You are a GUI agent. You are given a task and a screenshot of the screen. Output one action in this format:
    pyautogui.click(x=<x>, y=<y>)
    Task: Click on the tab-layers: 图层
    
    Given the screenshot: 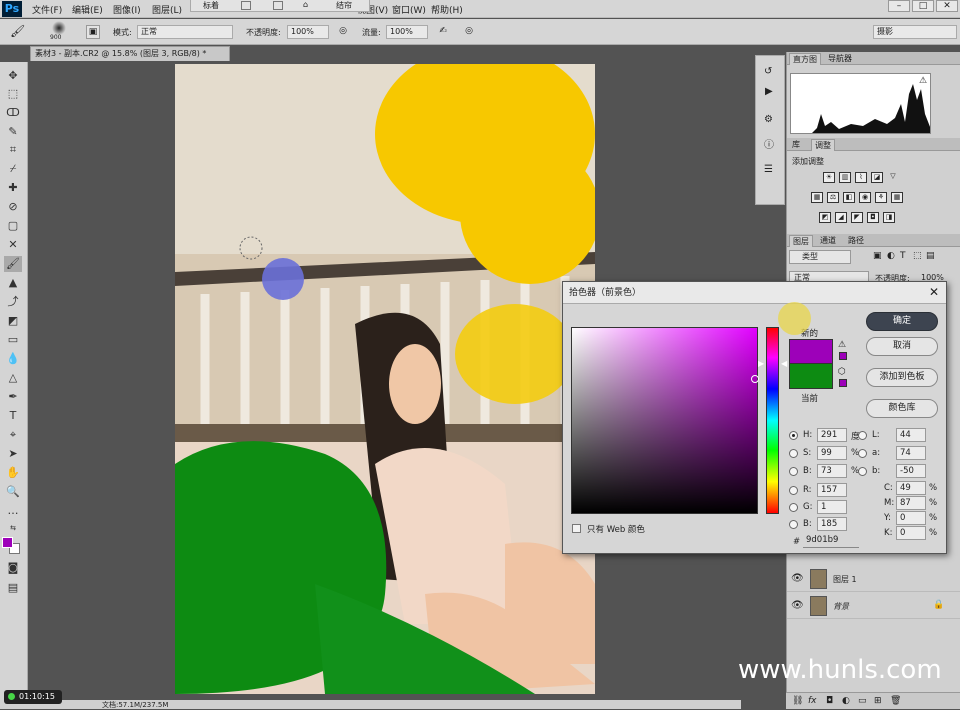 What is the action you would take?
    pyautogui.click(x=801, y=241)
    